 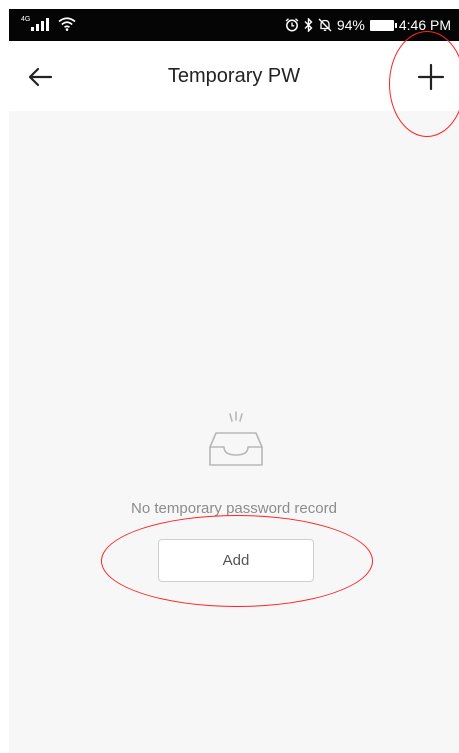 What do you see at coordinates (236, 438) in the screenshot?
I see `empty-inbox-icon` at bounding box center [236, 438].